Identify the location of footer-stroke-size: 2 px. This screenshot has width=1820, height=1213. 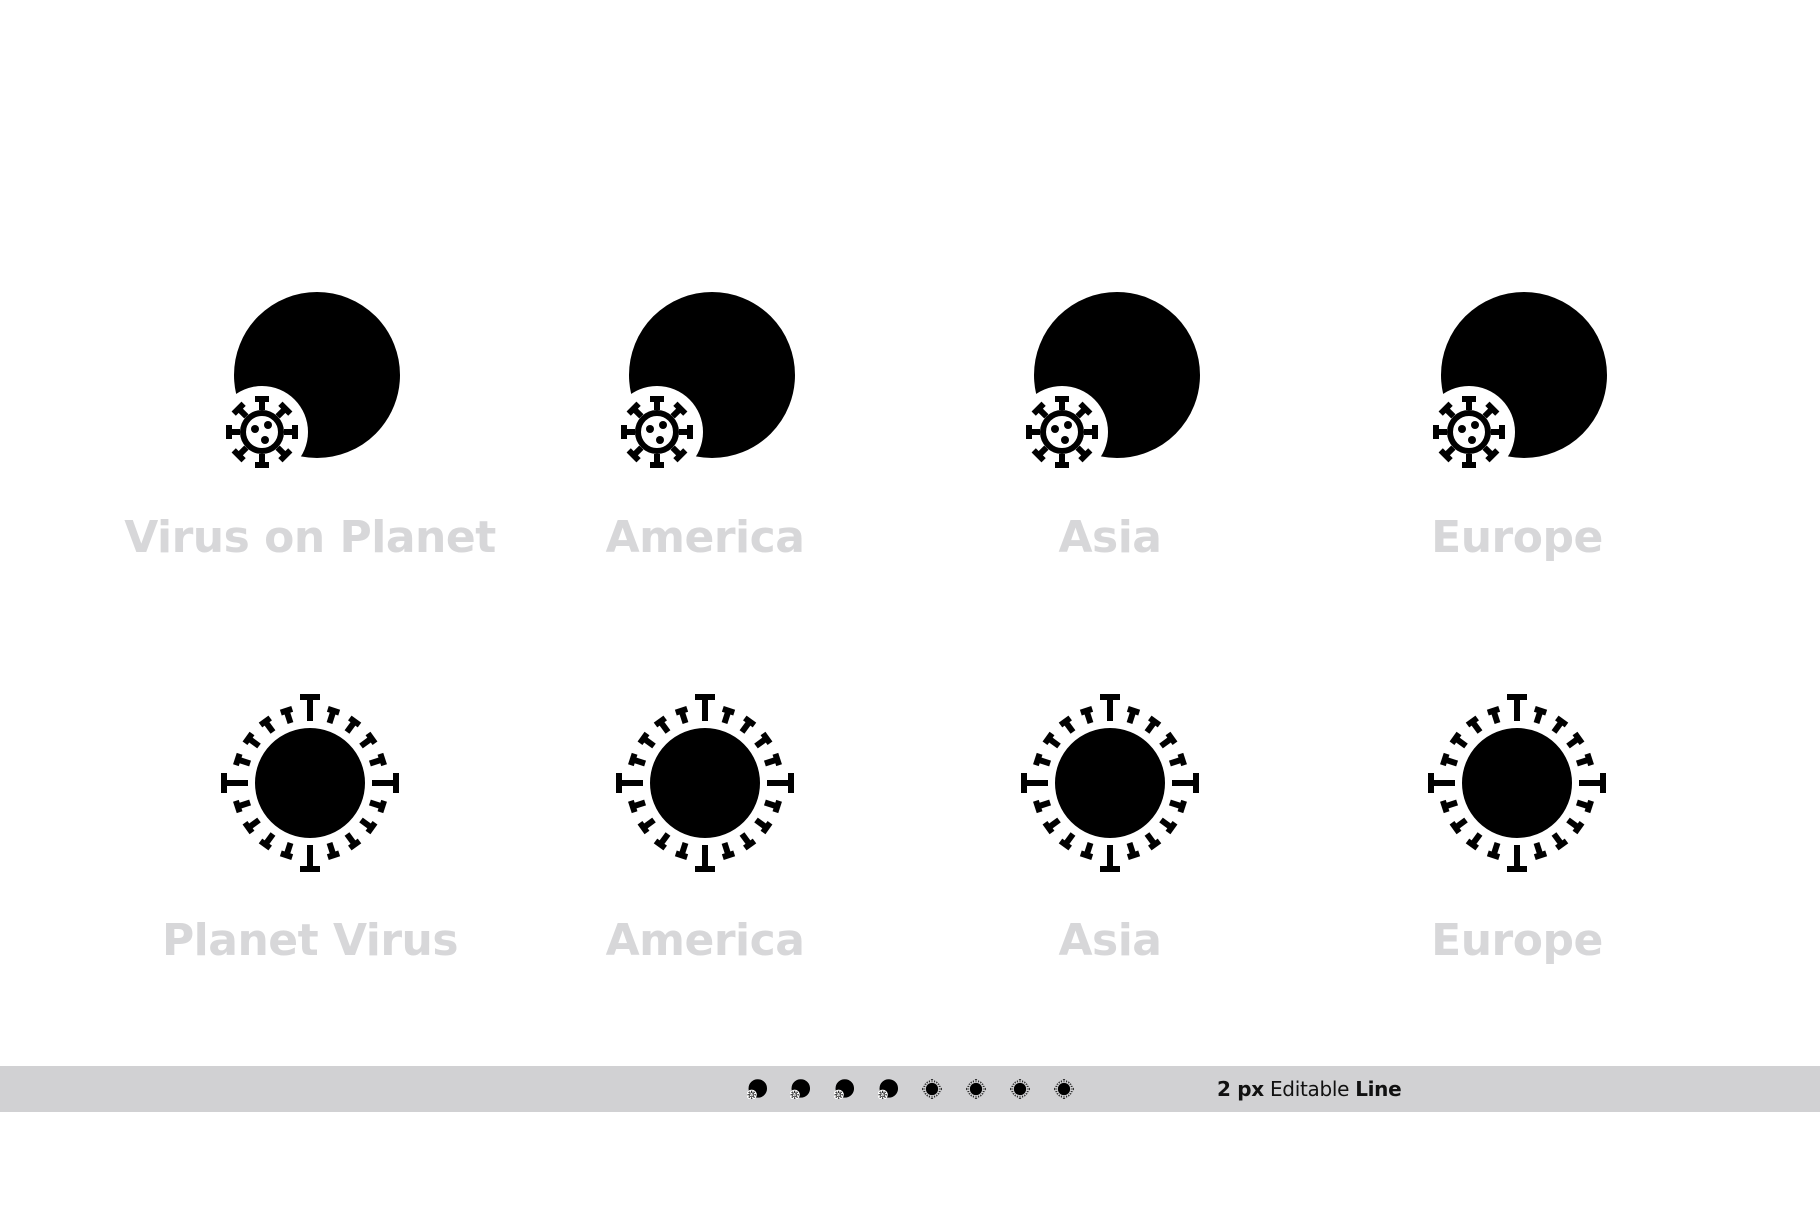
(1240, 1089).